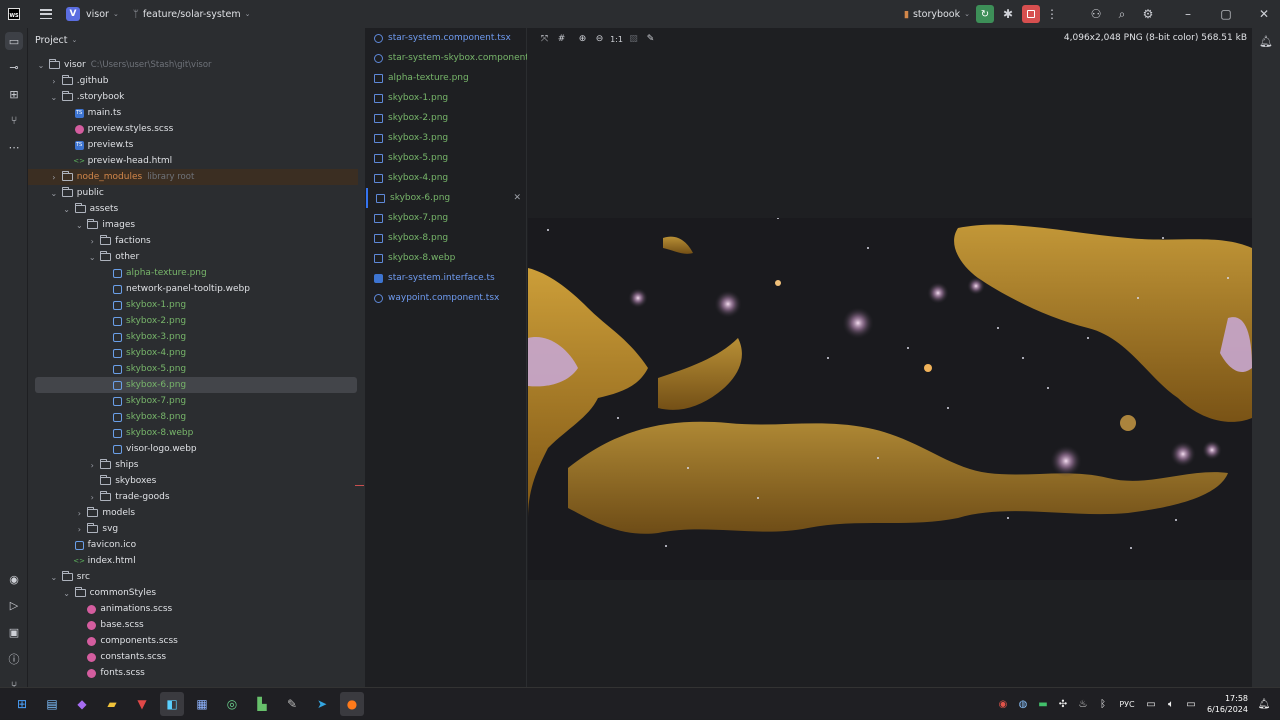  What do you see at coordinates (193, 305) in the screenshot?
I see `tree-row: skybox-1.png` at bounding box center [193, 305].